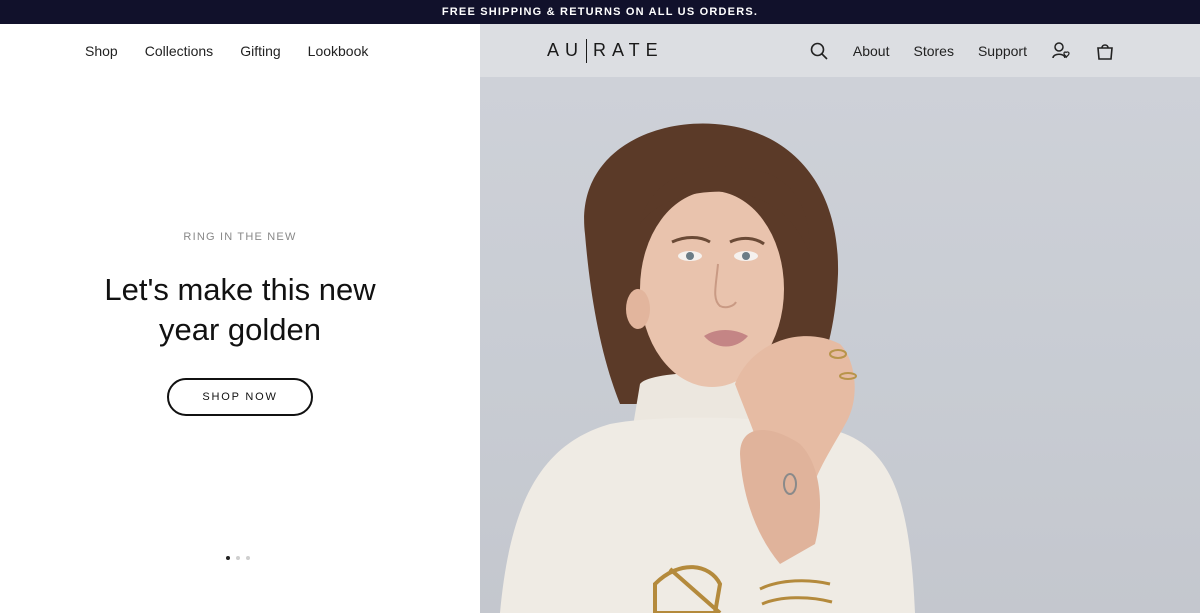 The width and height of the screenshot is (1200, 613). Describe the element at coordinates (871, 51) in the screenshot. I see `nav-link-about: About` at that location.